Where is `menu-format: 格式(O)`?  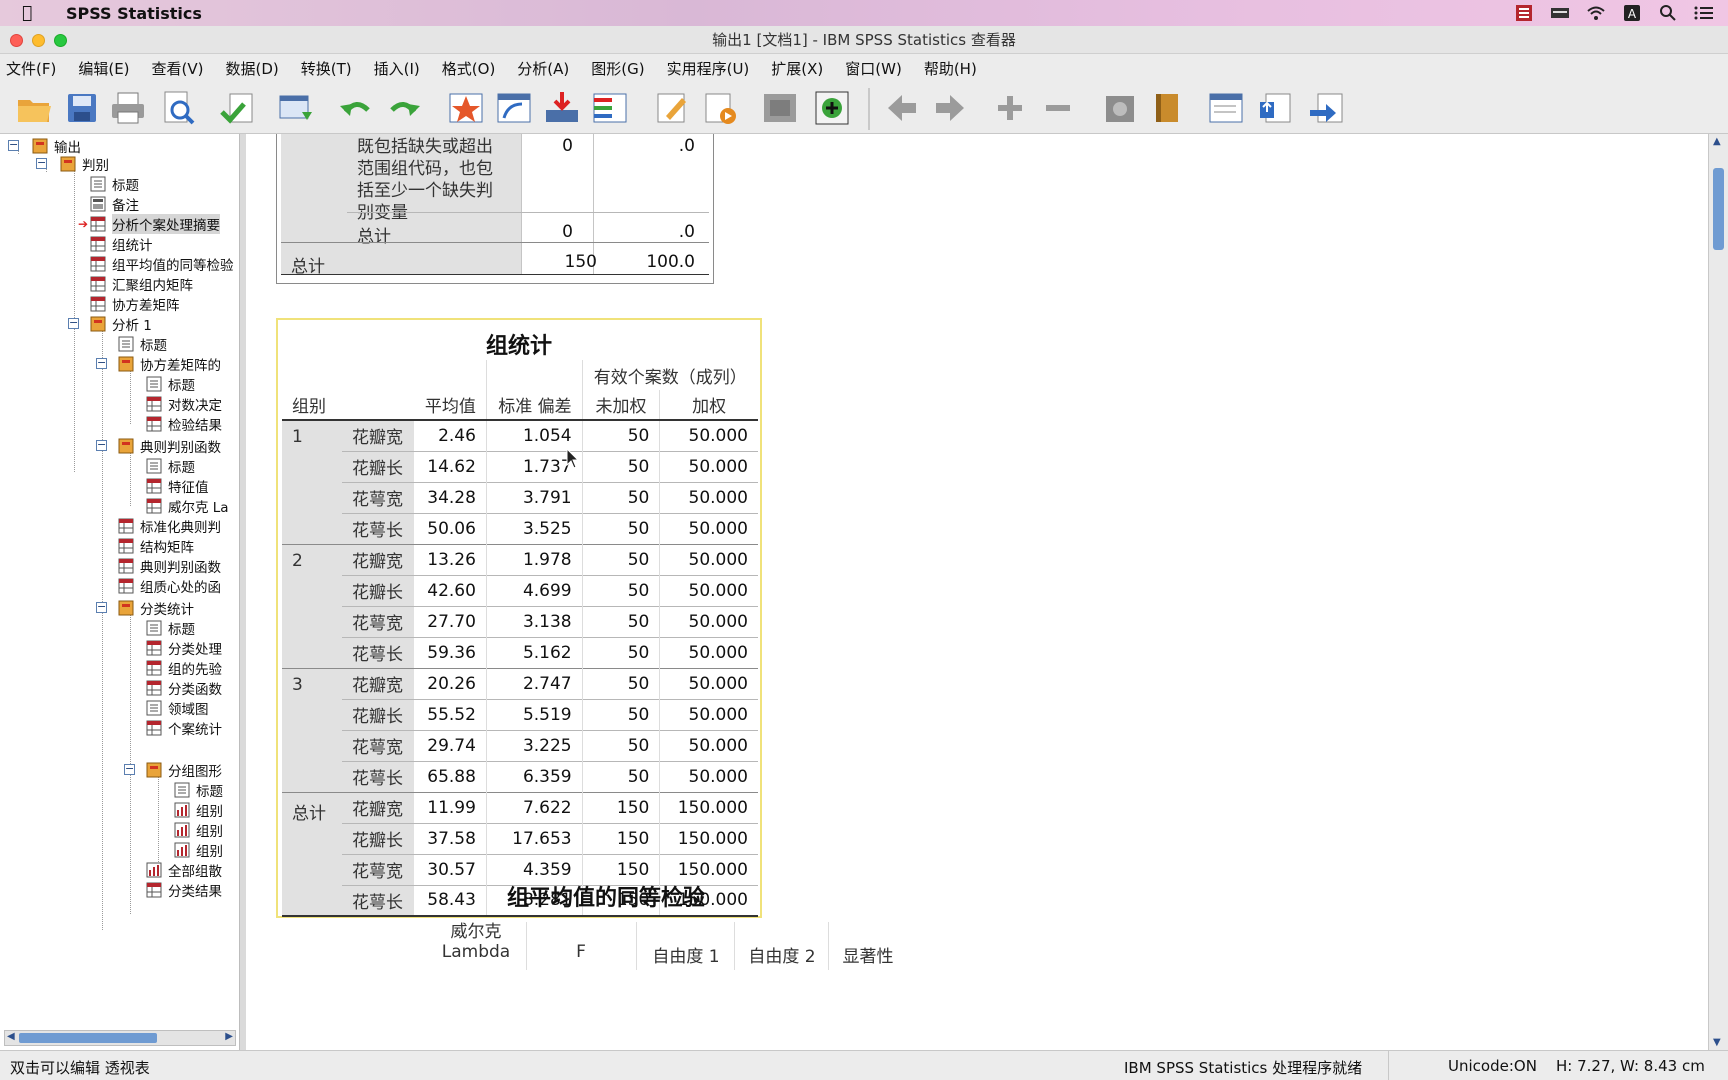
menu-format: 格式(O) is located at coordinates (469, 68).